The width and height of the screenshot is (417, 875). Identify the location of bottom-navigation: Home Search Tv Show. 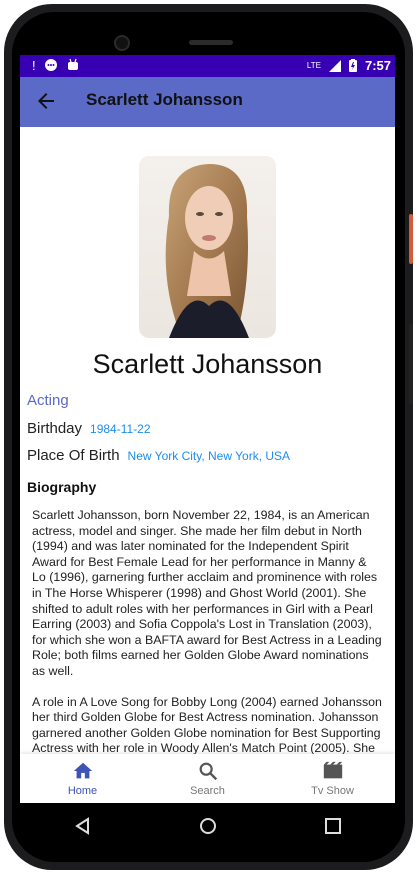
(207, 778).